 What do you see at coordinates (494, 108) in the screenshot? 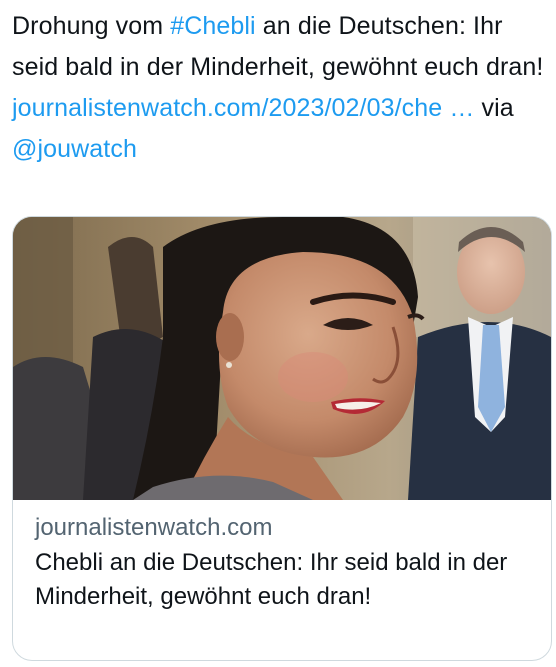
I see `via-text: via` at bounding box center [494, 108].